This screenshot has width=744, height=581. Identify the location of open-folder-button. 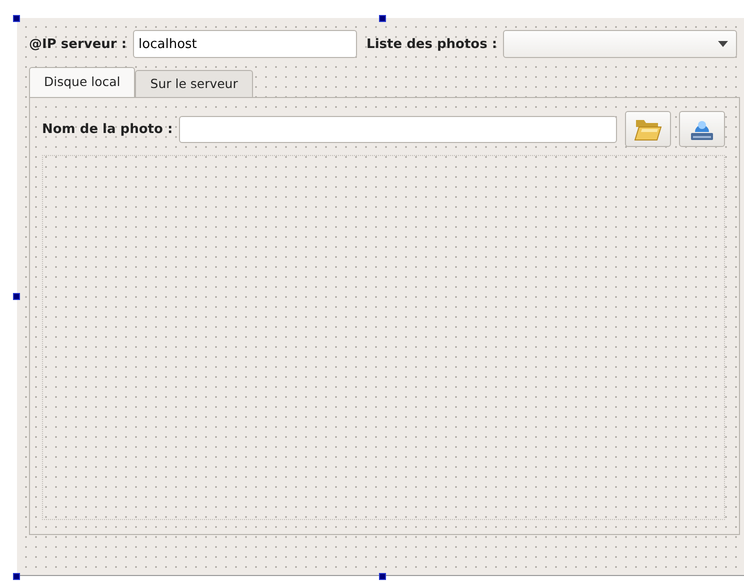
(648, 129).